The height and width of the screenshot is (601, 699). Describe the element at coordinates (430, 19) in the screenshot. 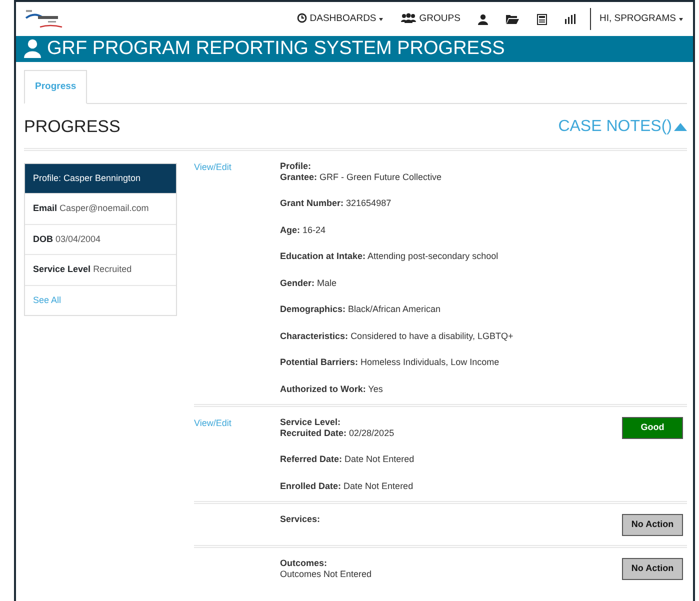

I see `nav-link: GROUPS` at that location.